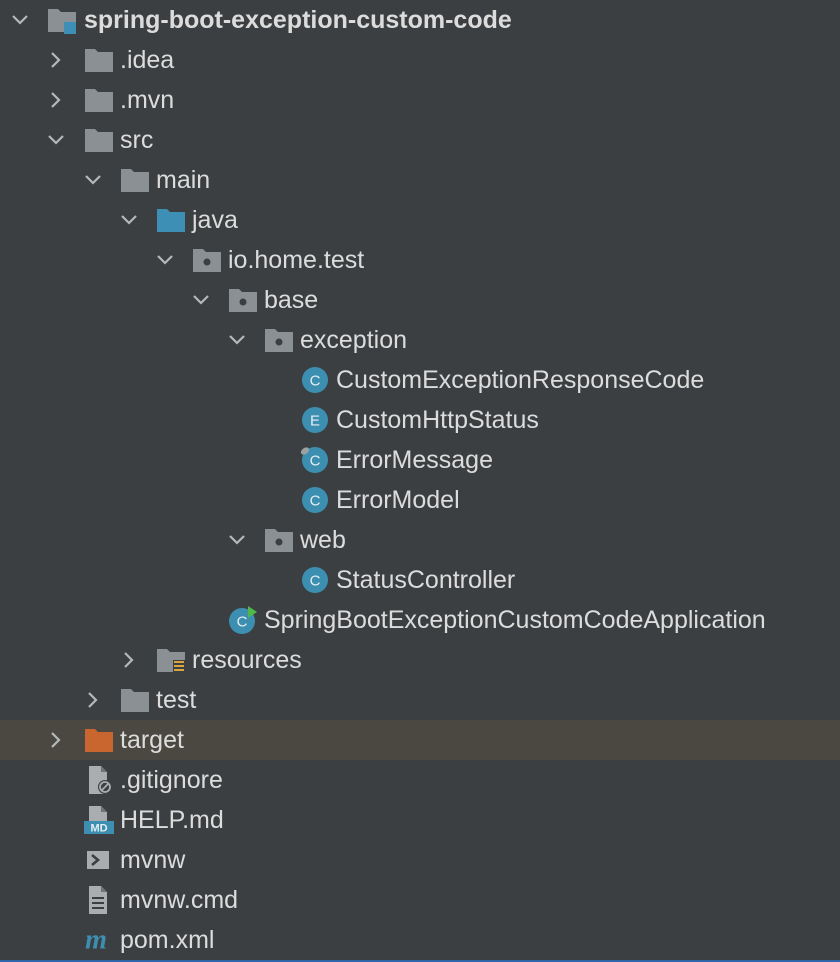  Describe the element at coordinates (98, 829) in the screenshot. I see `markdown-badge: MD` at that location.